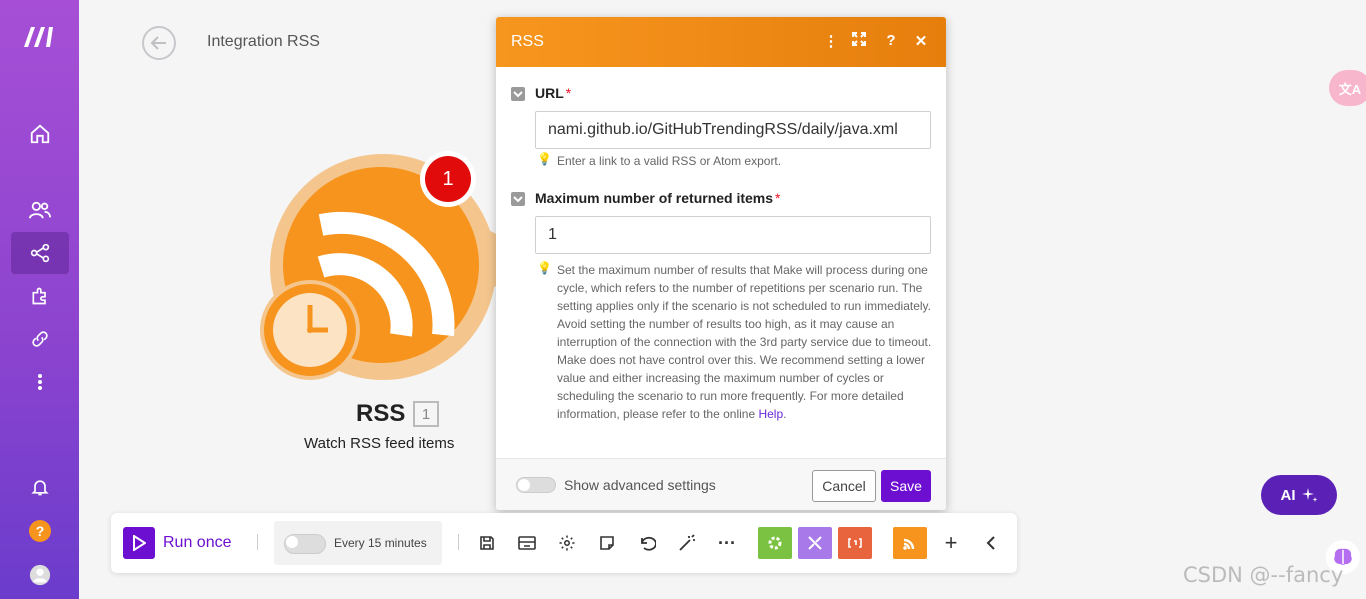 The image size is (1366, 599). I want to click on profile-icon, so click(40, 575).